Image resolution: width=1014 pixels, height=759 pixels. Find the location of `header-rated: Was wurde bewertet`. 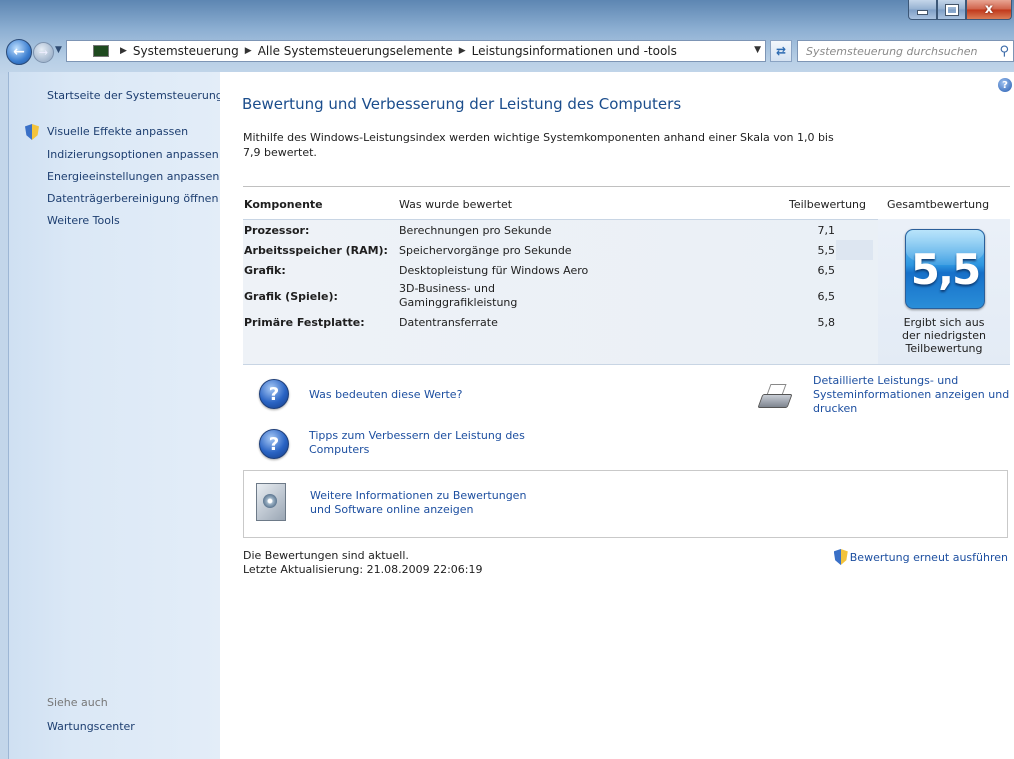

header-rated: Was wurde bewertet is located at coordinates (456, 204).